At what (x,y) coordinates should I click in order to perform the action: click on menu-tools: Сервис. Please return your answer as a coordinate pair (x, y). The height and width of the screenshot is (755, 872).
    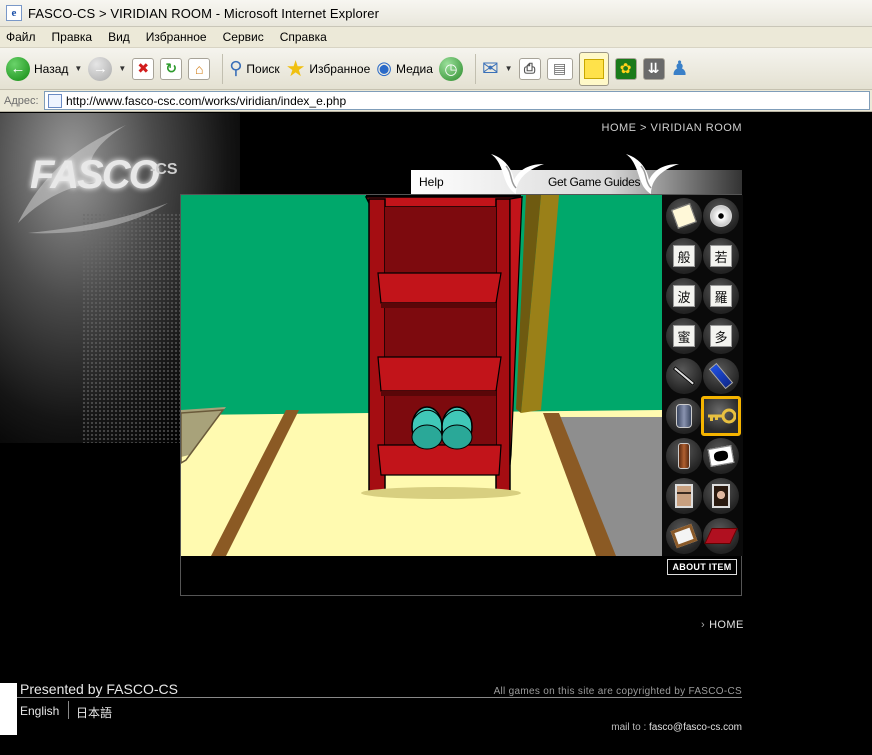
    Looking at the image, I should click on (243, 37).